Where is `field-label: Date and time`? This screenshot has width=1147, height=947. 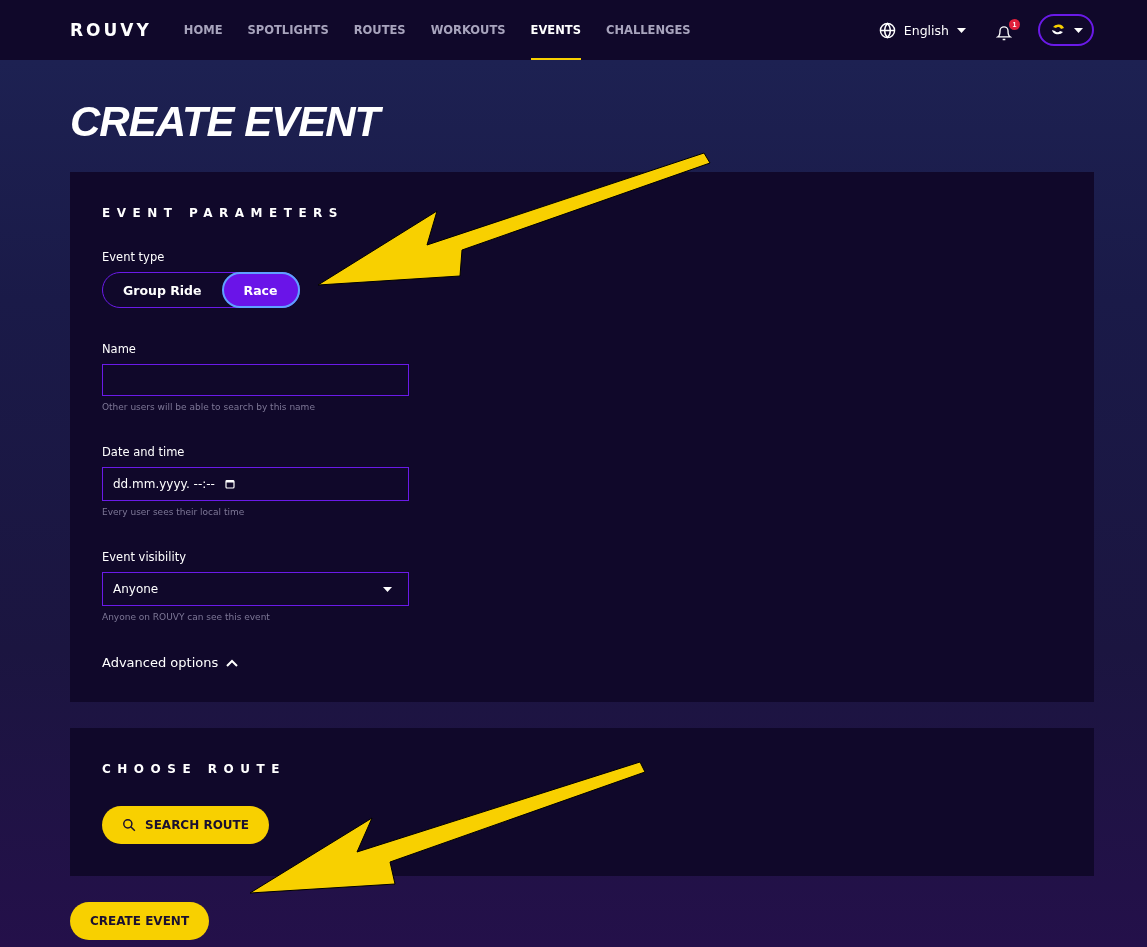
field-label: Date and time is located at coordinates (144, 452).